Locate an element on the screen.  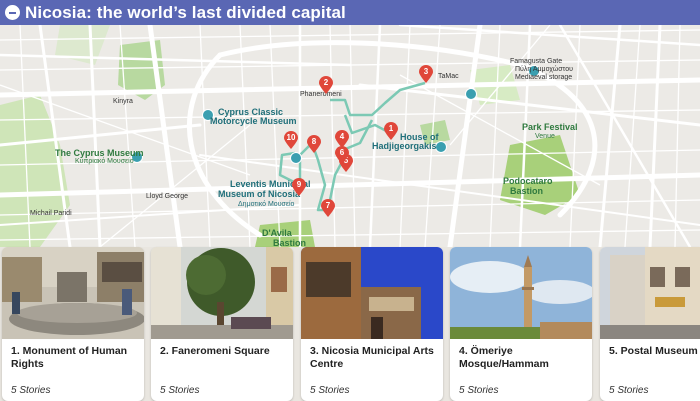
route-stop-marker: 7 is located at coordinates (328, 208).